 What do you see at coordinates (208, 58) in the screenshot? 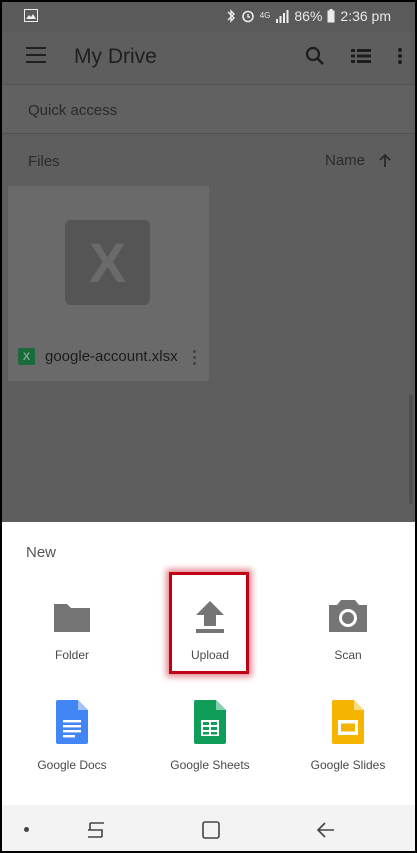
I see `app-toolbar: My Drive` at bounding box center [208, 58].